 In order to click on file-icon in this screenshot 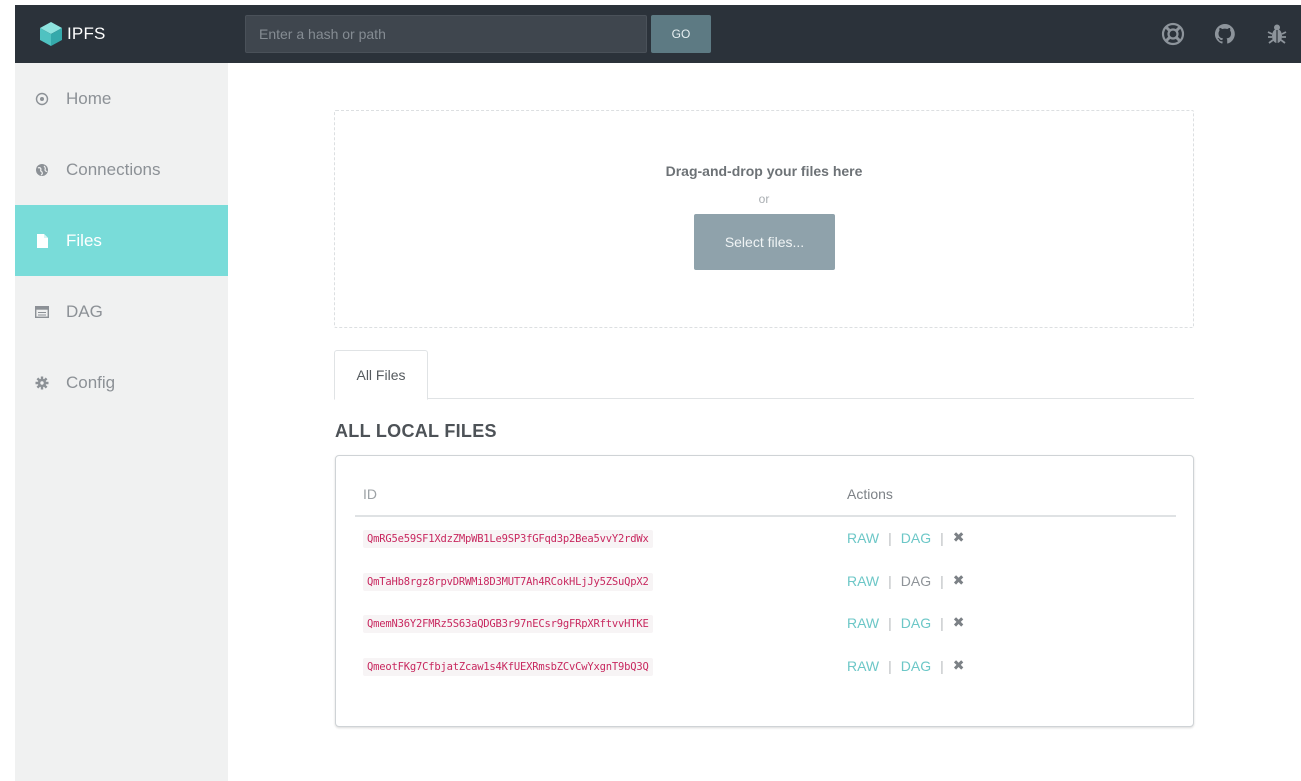, I will do `click(42, 241)`.